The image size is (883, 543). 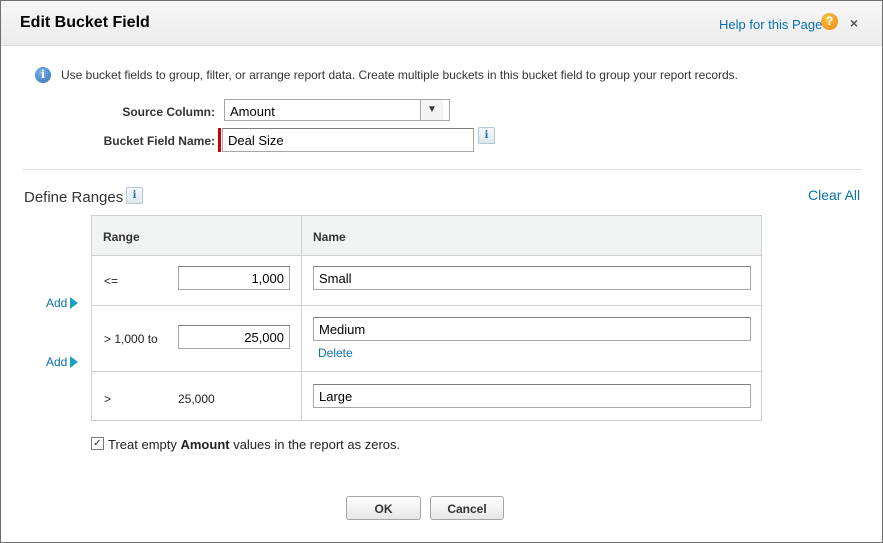 I want to click on source-column-value: Amount, so click(x=252, y=111).